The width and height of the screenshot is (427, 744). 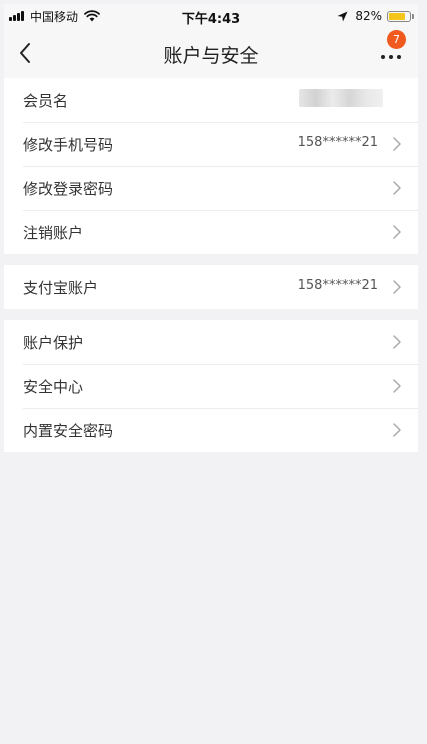 What do you see at coordinates (211, 342) in the screenshot?
I see `account-protection-row: 账户保护` at bounding box center [211, 342].